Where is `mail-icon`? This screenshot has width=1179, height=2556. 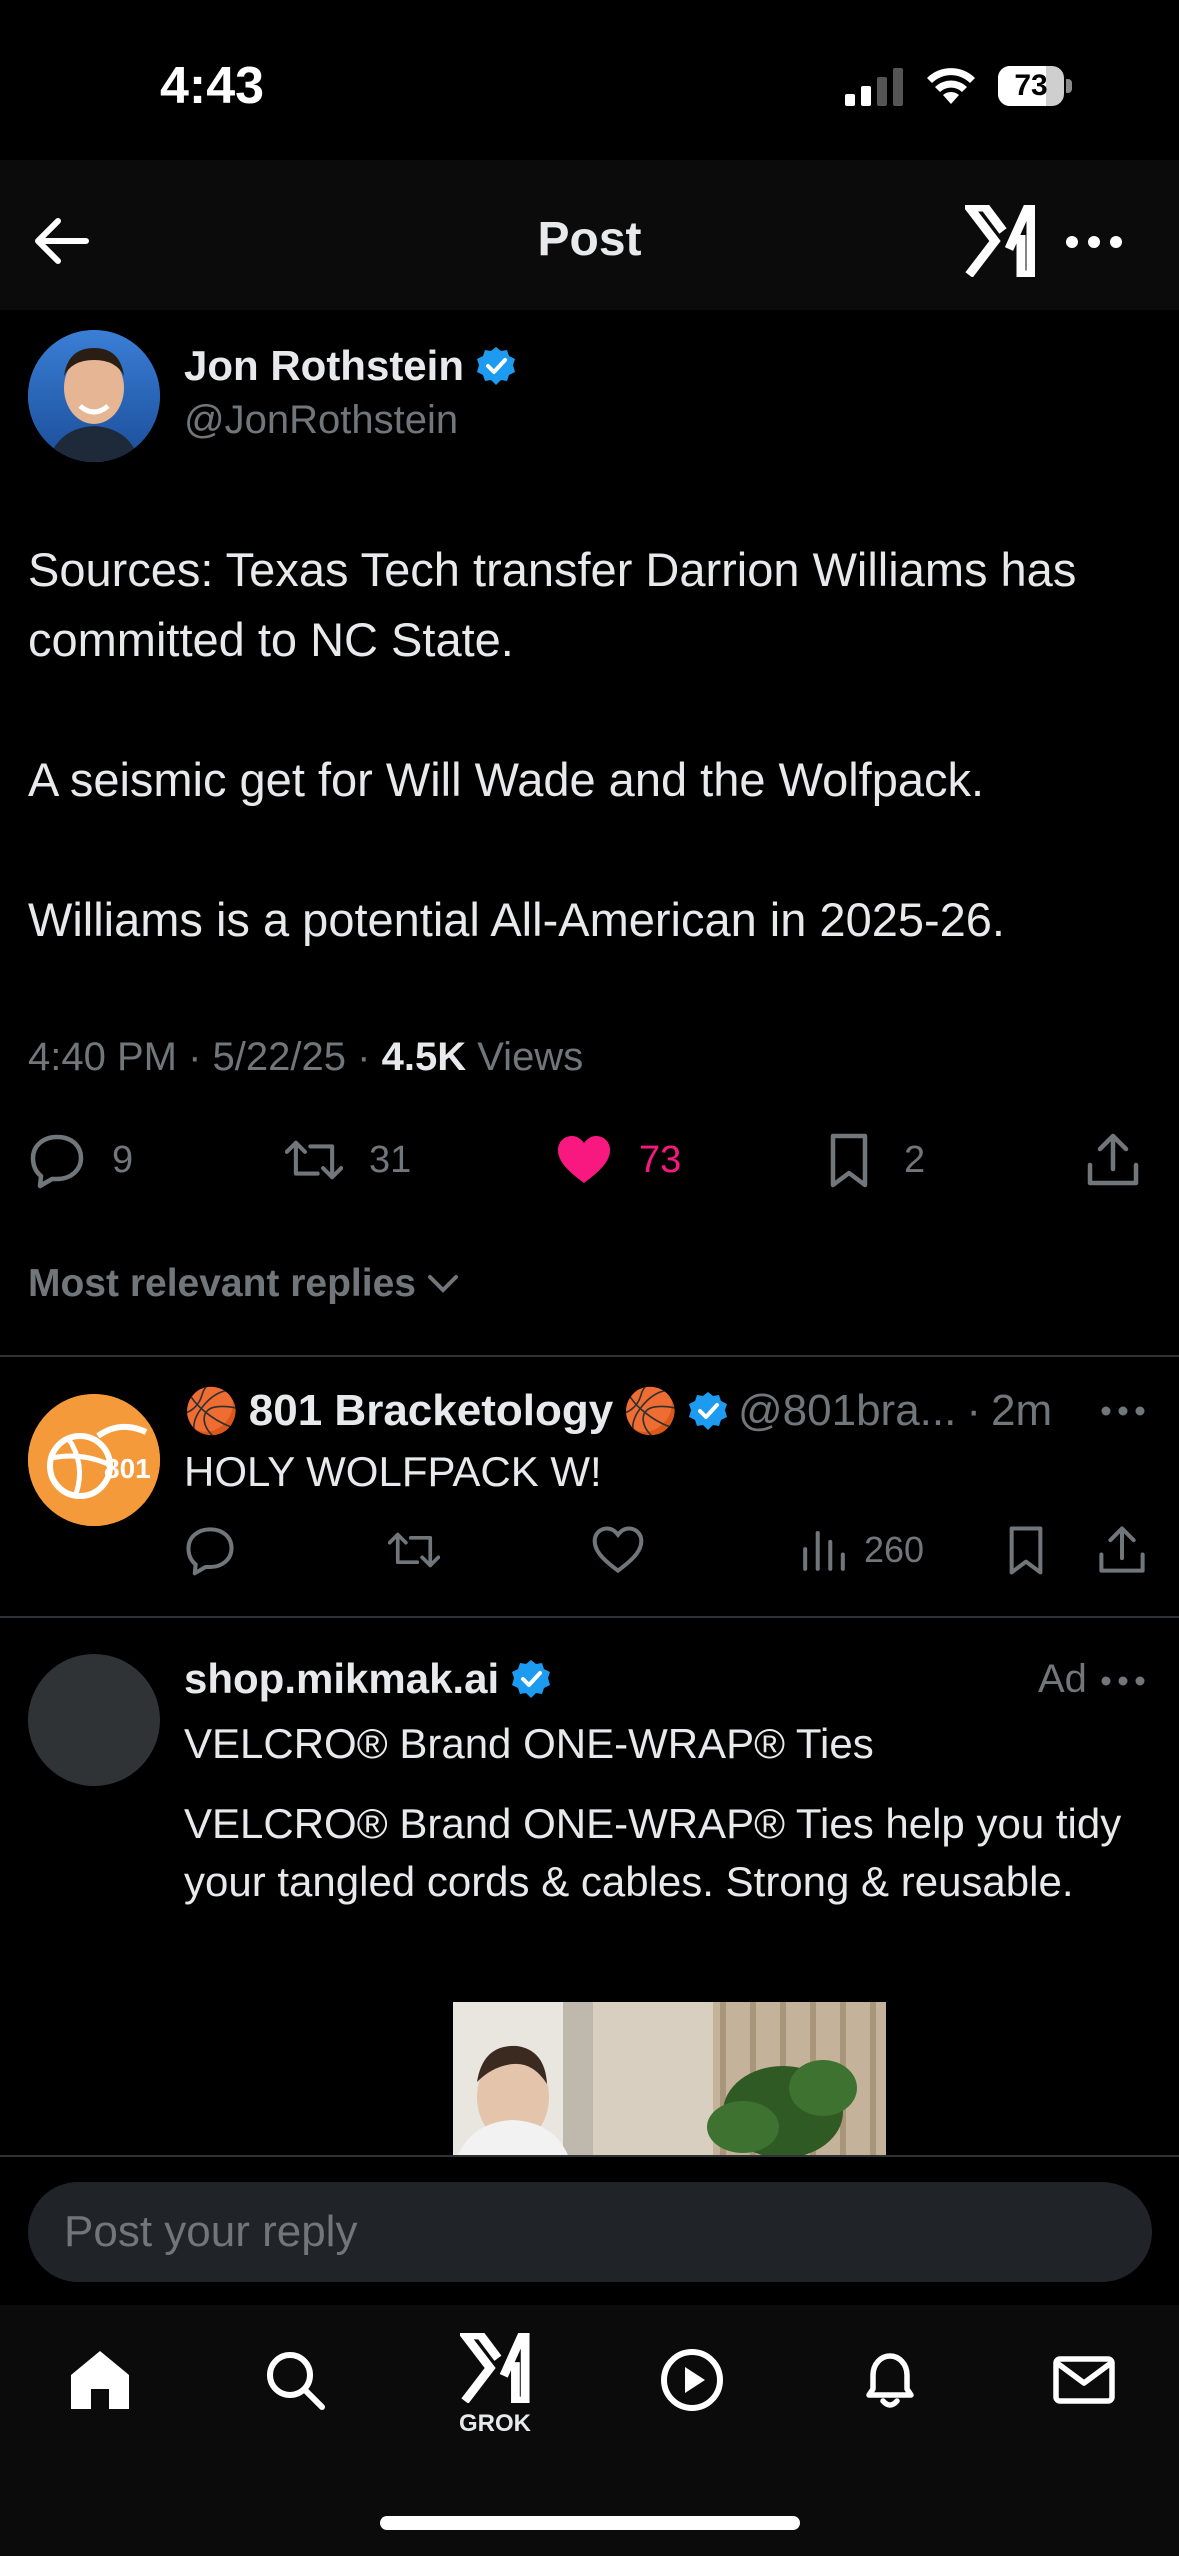 mail-icon is located at coordinates (1084, 2380).